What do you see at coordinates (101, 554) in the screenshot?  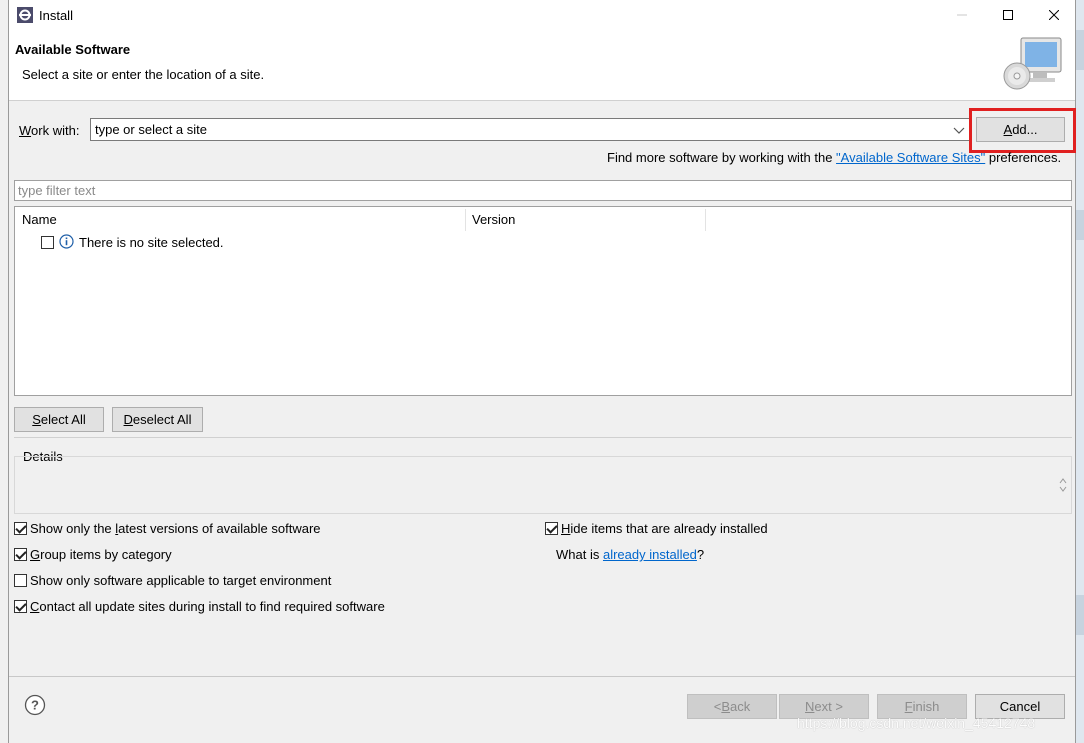 I see `group-by-category-label: Group items by category` at bounding box center [101, 554].